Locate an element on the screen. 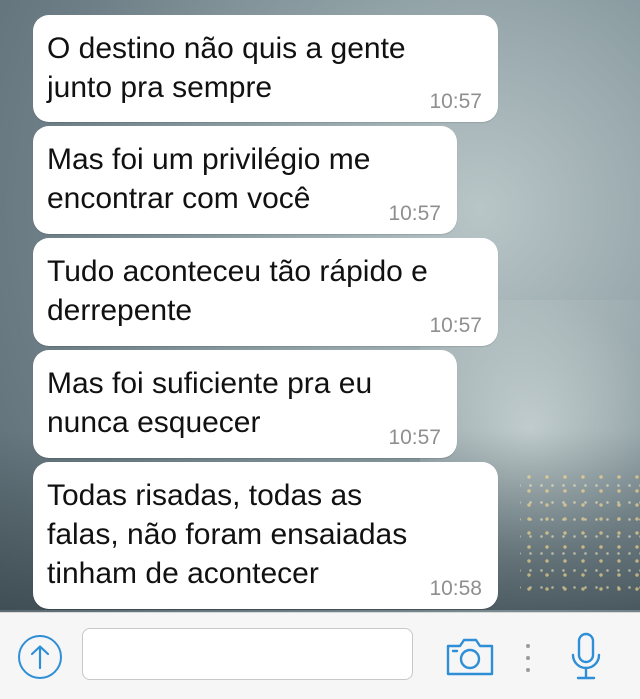 This screenshot has height=699, width=640. message-text: Mas foi suficiente pra eu nunca esquecer is located at coordinates (210, 403).